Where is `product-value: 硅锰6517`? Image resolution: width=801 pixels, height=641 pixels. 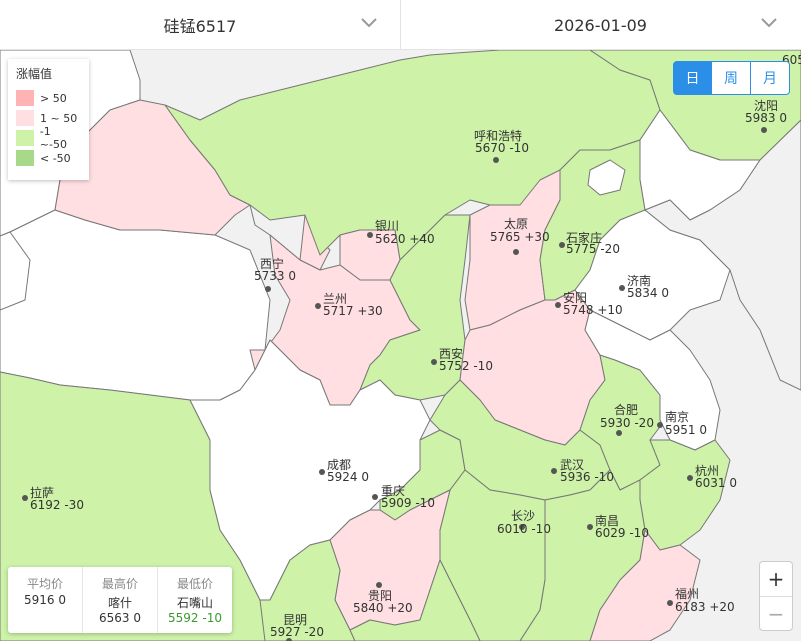 product-value: 硅锰6517 is located at coordinates (200, 26).